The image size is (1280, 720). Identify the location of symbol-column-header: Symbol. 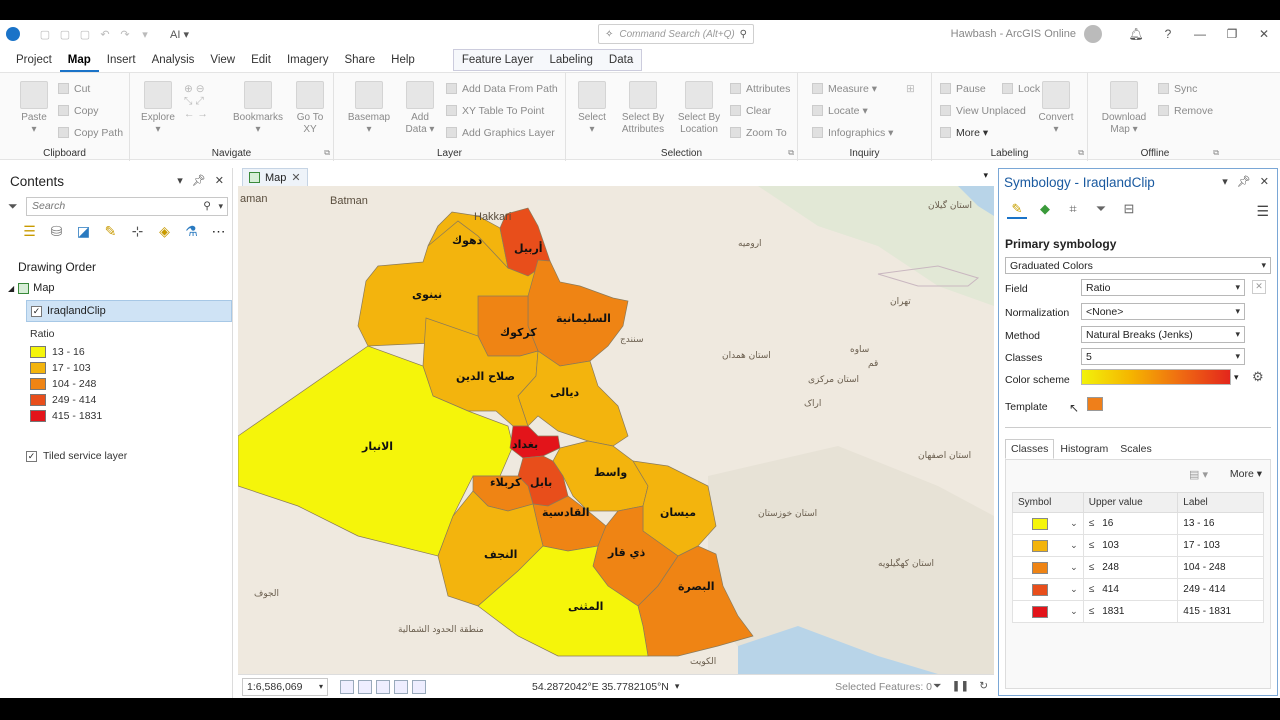
(1048, 502).